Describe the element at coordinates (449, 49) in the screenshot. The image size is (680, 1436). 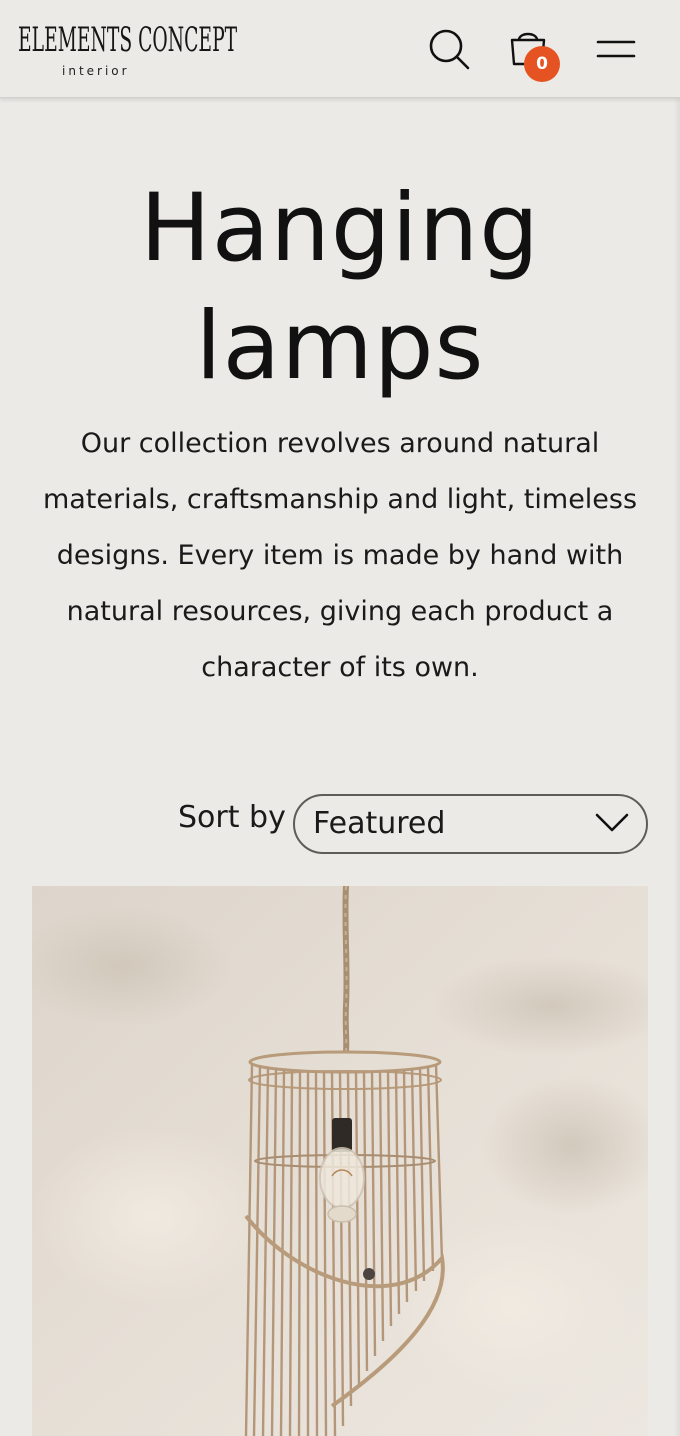
I see `search-icon` at that location.